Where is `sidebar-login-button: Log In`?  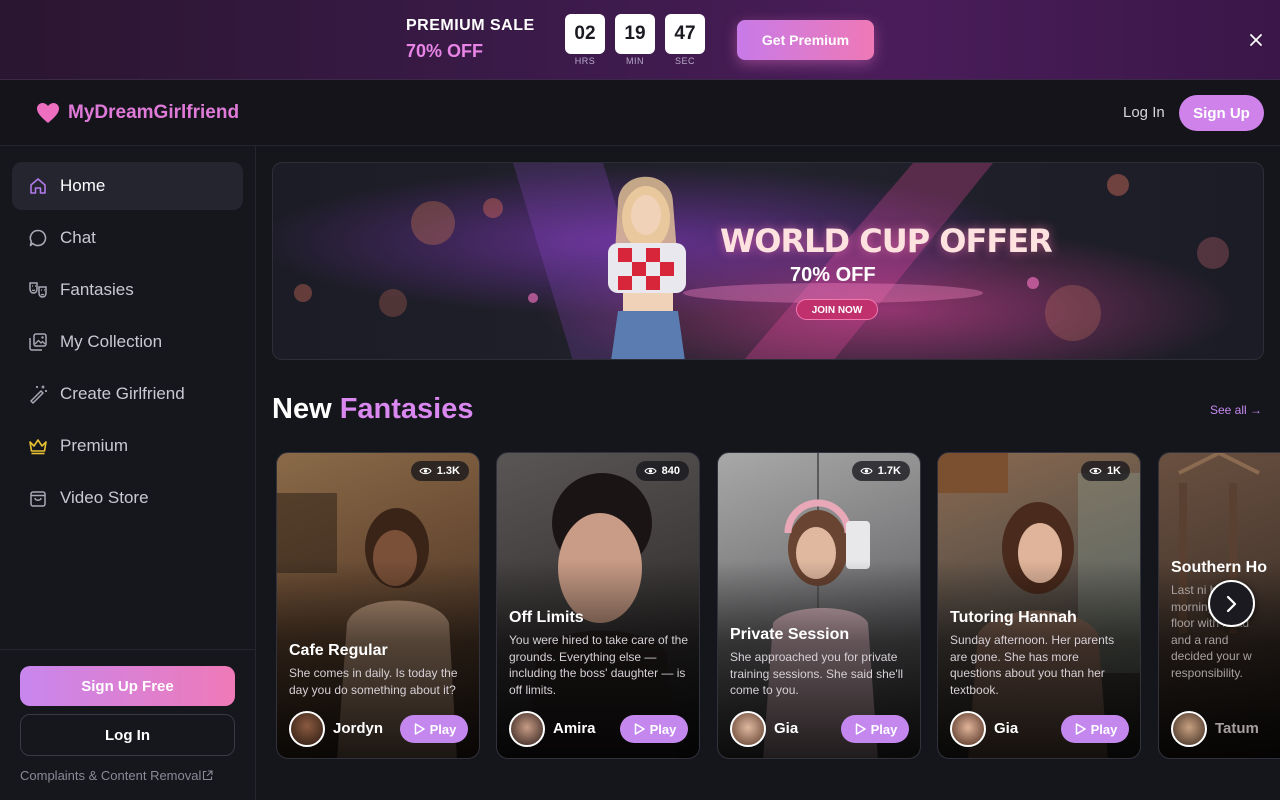
sidebar-login-button: Log In is located at coordinates (127, 735).